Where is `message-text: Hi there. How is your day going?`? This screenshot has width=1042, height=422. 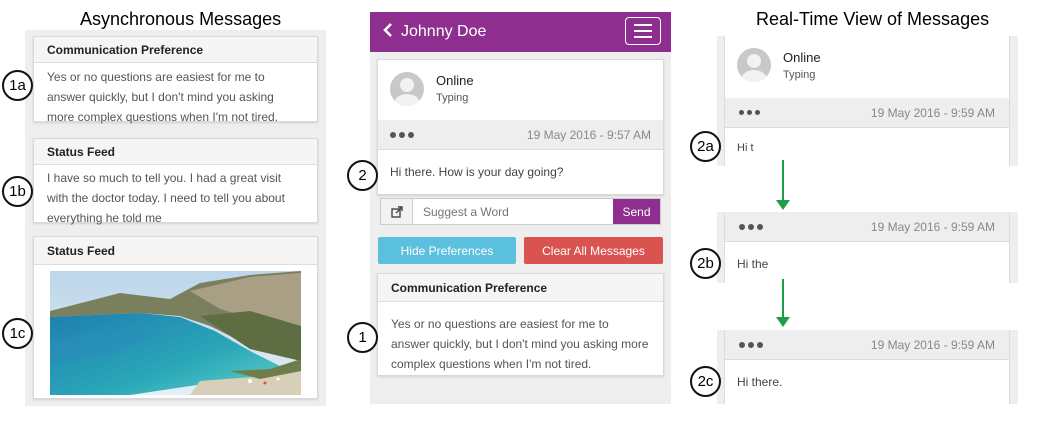
message-text: Hi there. How is your day going? is located at coordinates (477, 172).